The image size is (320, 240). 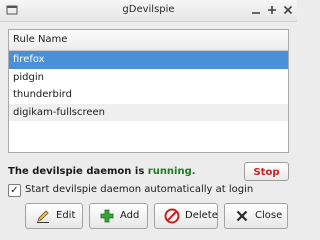 I want to click on stop-button: Stop, so click(x=266, y=171).